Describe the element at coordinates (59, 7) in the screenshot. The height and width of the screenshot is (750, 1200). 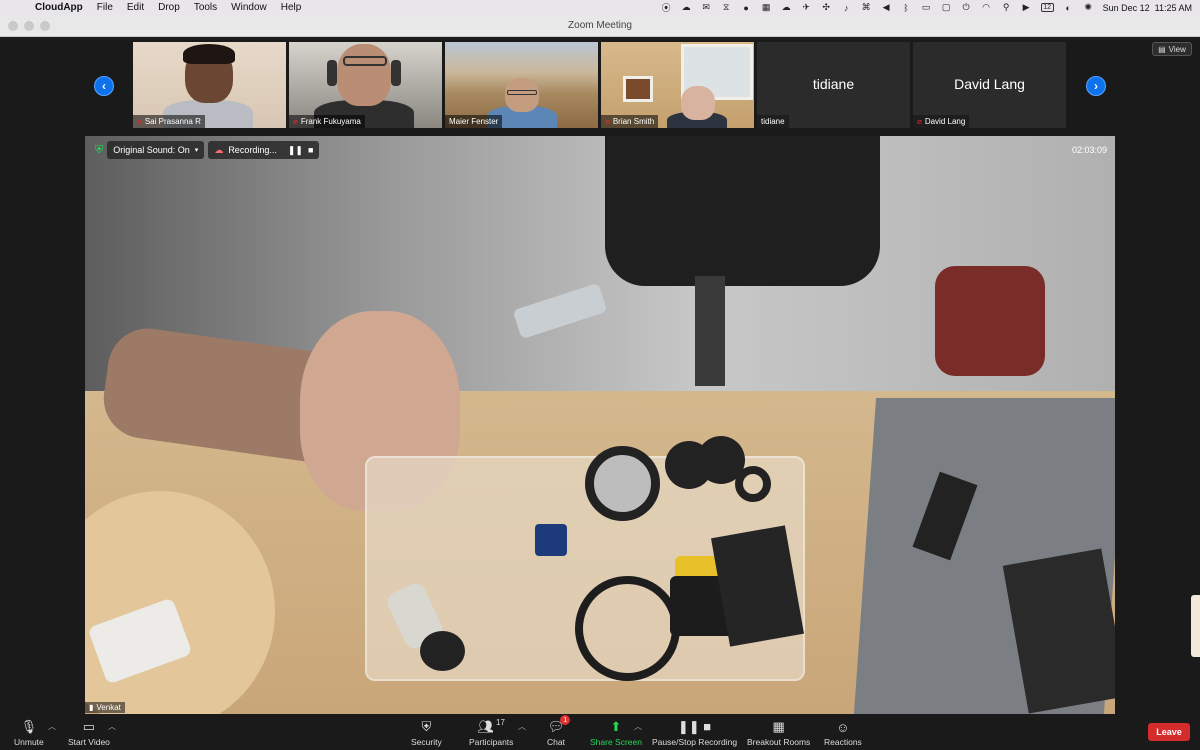
I see `menu-app-name: CloudApp` at that location.